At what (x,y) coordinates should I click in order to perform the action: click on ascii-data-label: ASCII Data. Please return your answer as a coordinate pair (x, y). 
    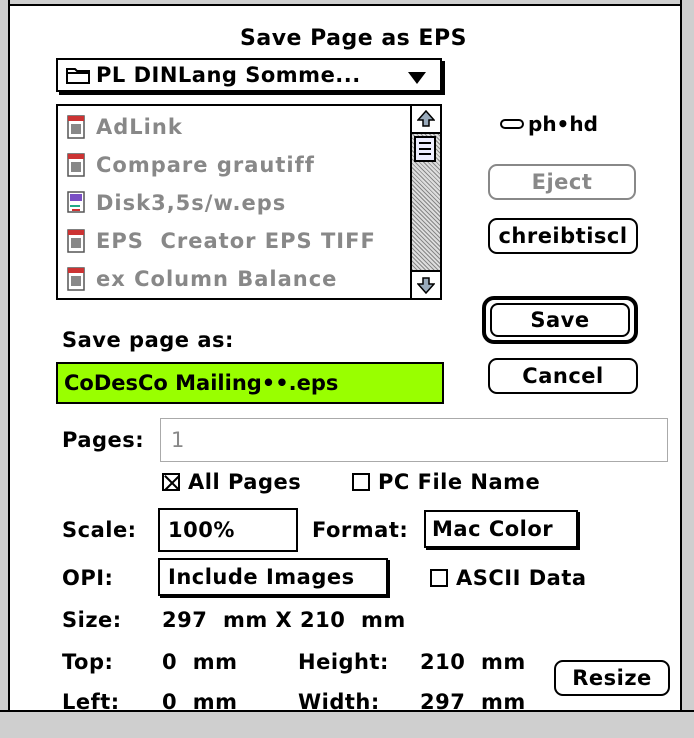
    Looking at the image, I should click on (521, 578).